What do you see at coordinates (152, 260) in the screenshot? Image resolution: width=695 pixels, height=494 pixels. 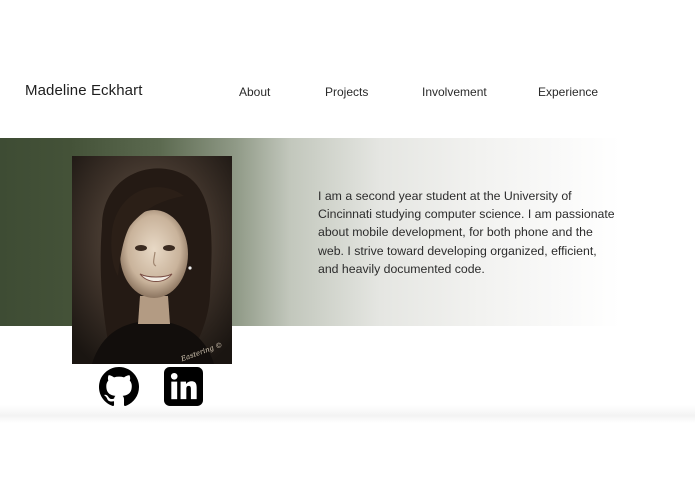 I see `profile-photo: Eastering ©` at bounding box center [152, 260].